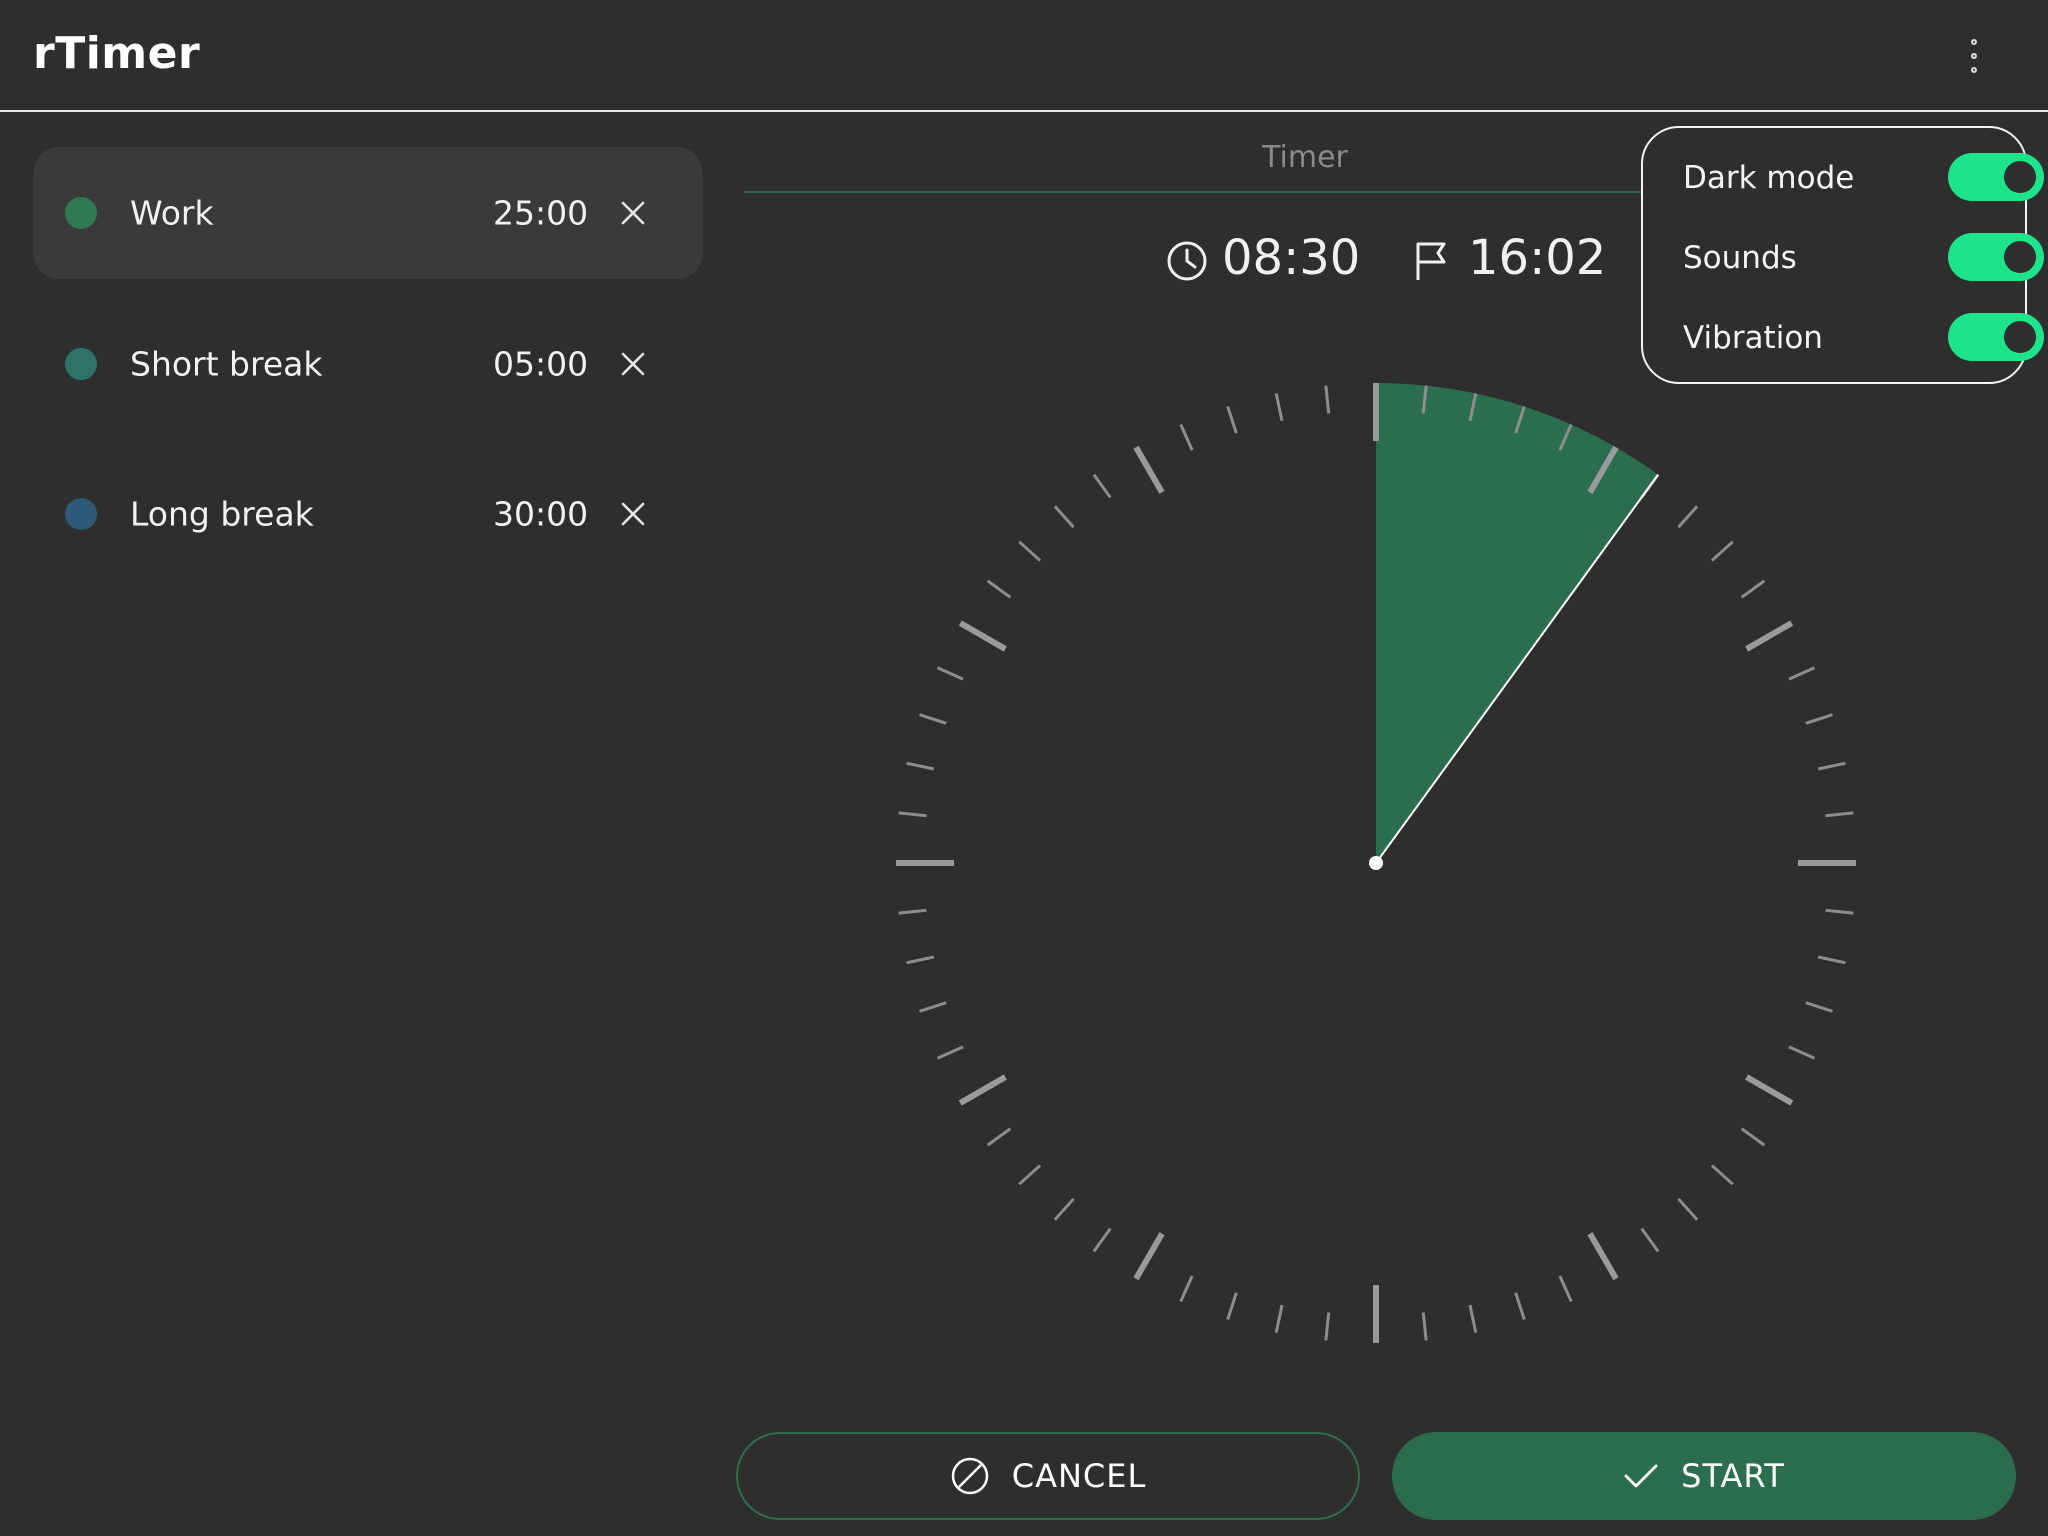  What do you see at coordinates (1733, 1476) in the screenshot?
I see `start-label: START` at bounding box center [1733, 1476].